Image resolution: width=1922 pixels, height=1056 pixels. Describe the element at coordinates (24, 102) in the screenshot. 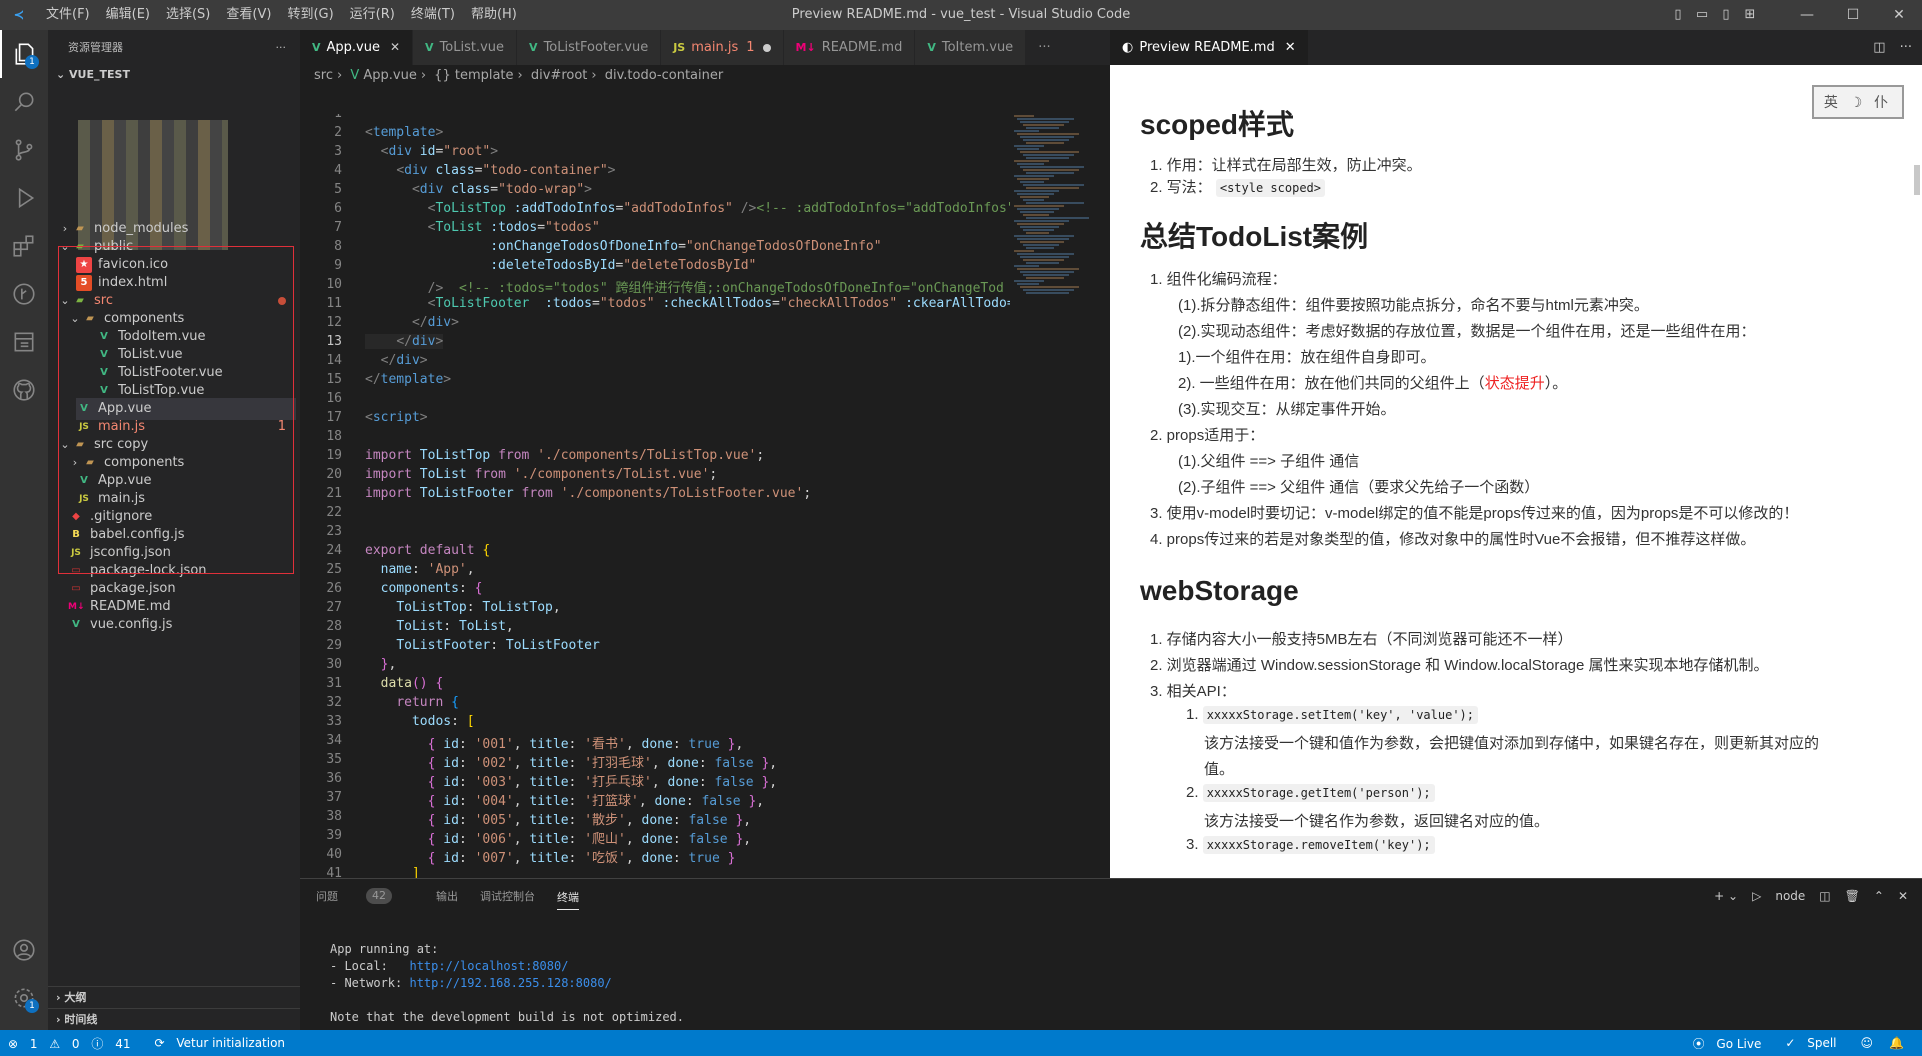

I see `search-icon` at that location.